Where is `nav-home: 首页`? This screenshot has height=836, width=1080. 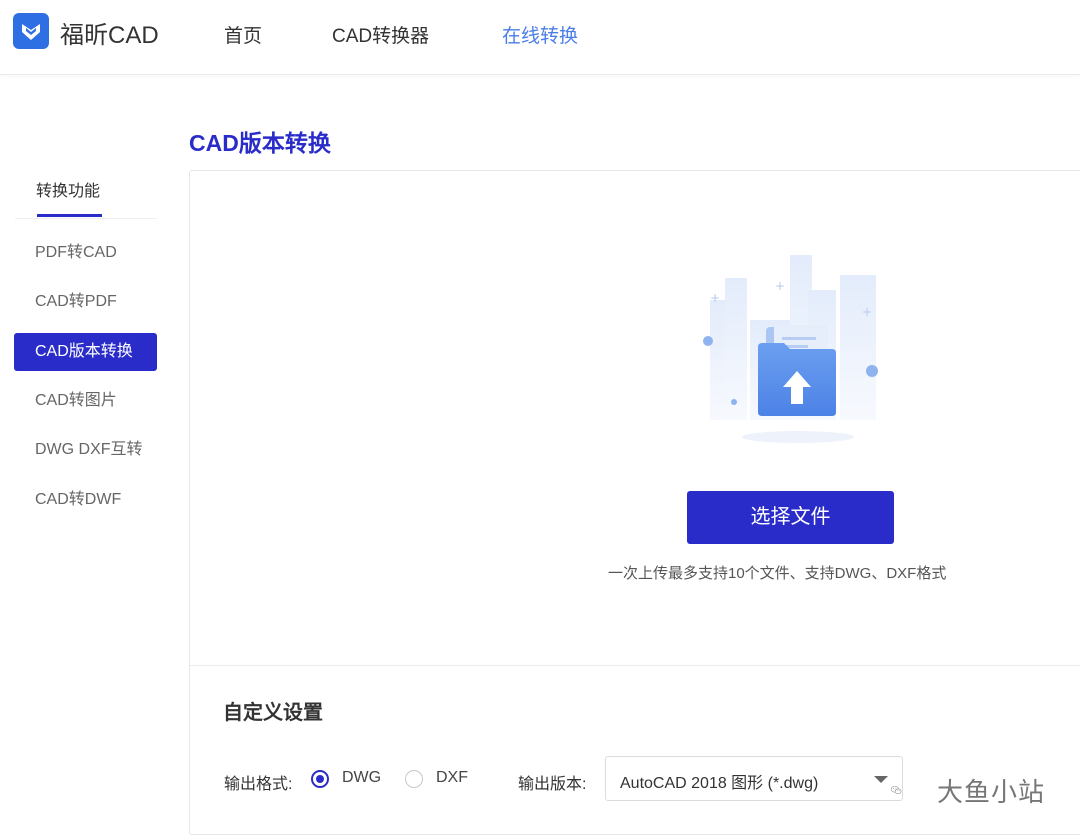 nav-home: 首页 is located at coordinates (243, 34).